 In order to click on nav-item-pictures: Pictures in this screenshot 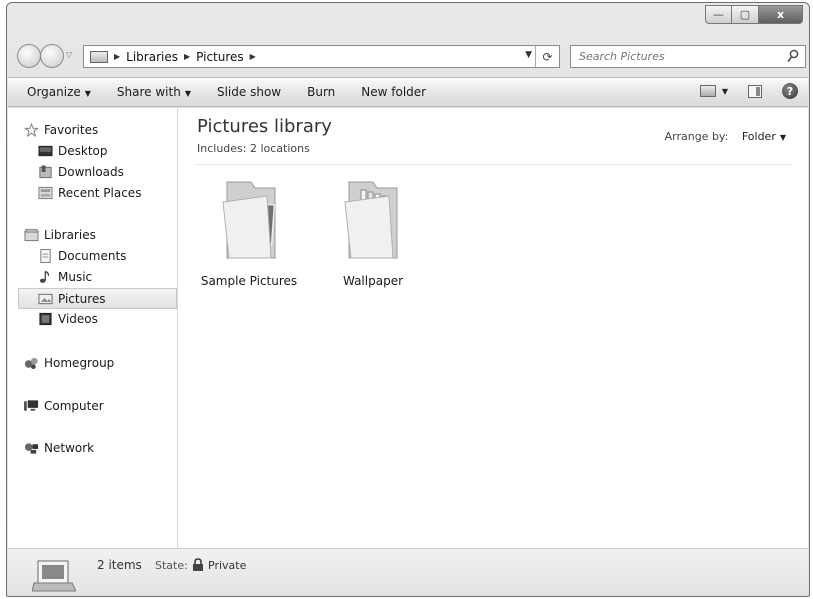, I will do `click(97, 298)`.